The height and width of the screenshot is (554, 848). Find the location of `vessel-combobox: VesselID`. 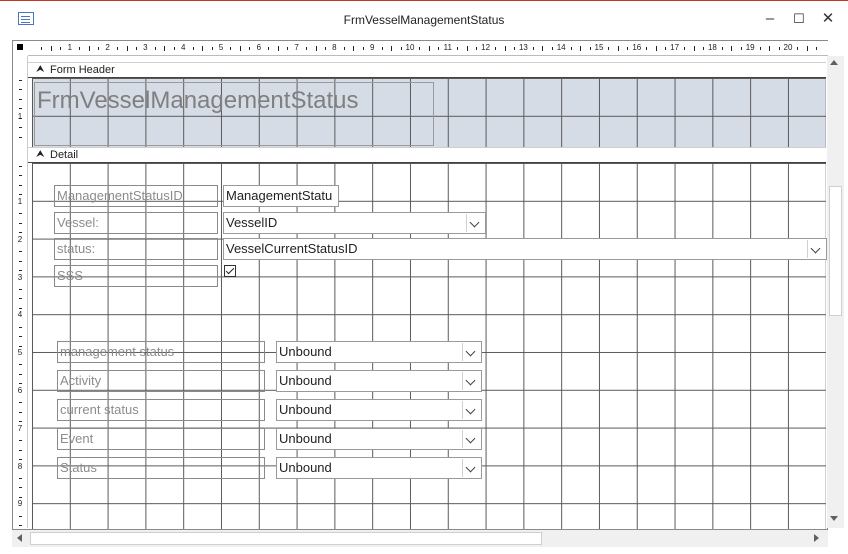

vessel-combobox: VesselID is located at coordinates (354, 223).